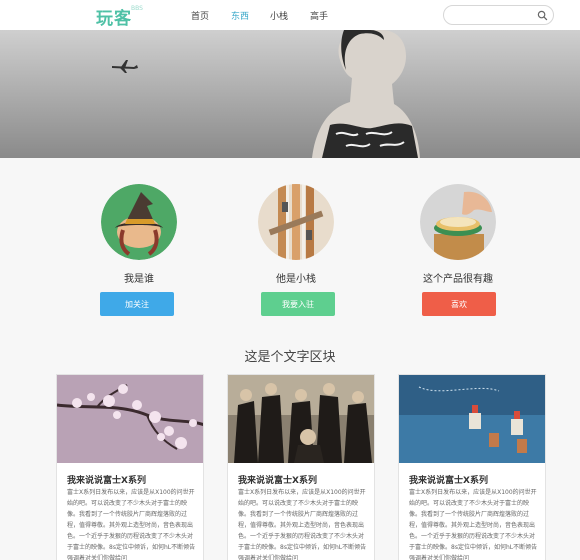 This screenshot has height=560, width=580. I want to click on nav-expert: 高手, so click(319, 15).